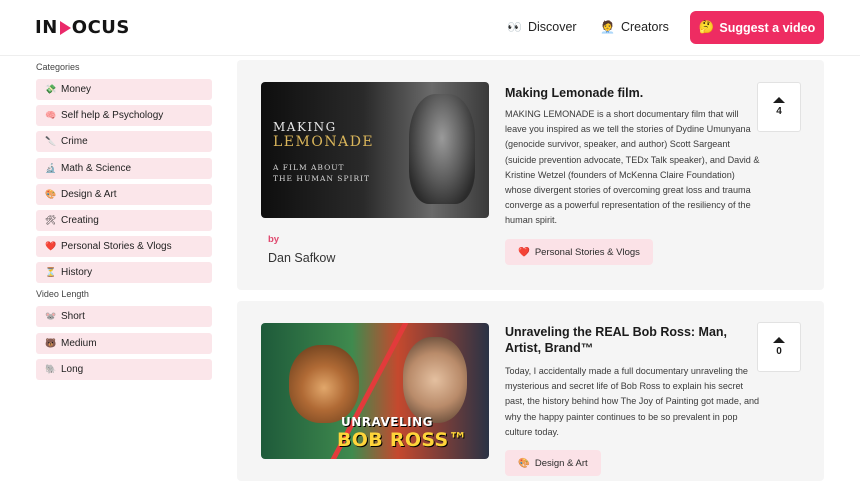  Describe the element at coordinates (51, 272) in the screenshot. I see `hourglass-icon: ⏳` at that location.